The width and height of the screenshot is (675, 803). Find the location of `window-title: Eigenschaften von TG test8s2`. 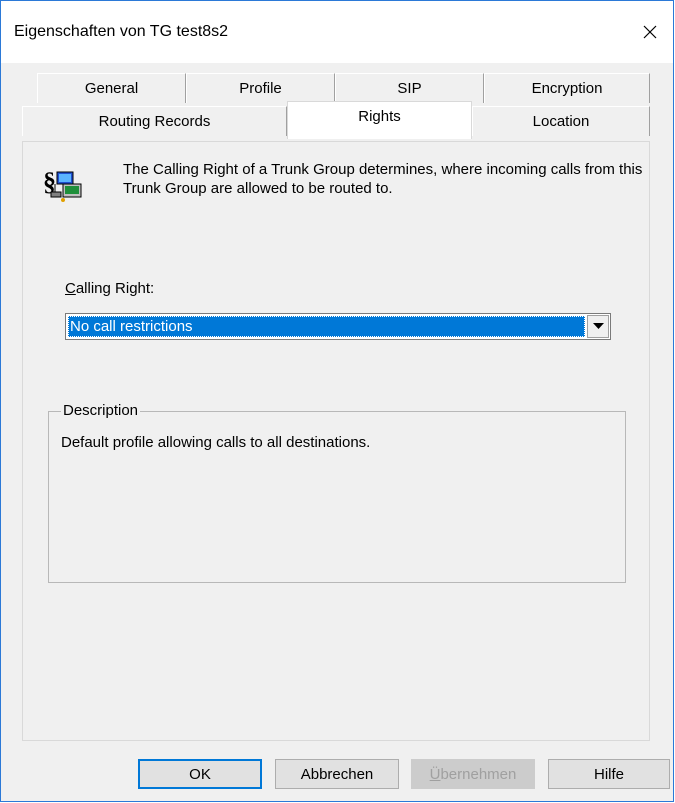

window-title: Eigenschaften von TG test8s2 is located at coordinates (121, 31).